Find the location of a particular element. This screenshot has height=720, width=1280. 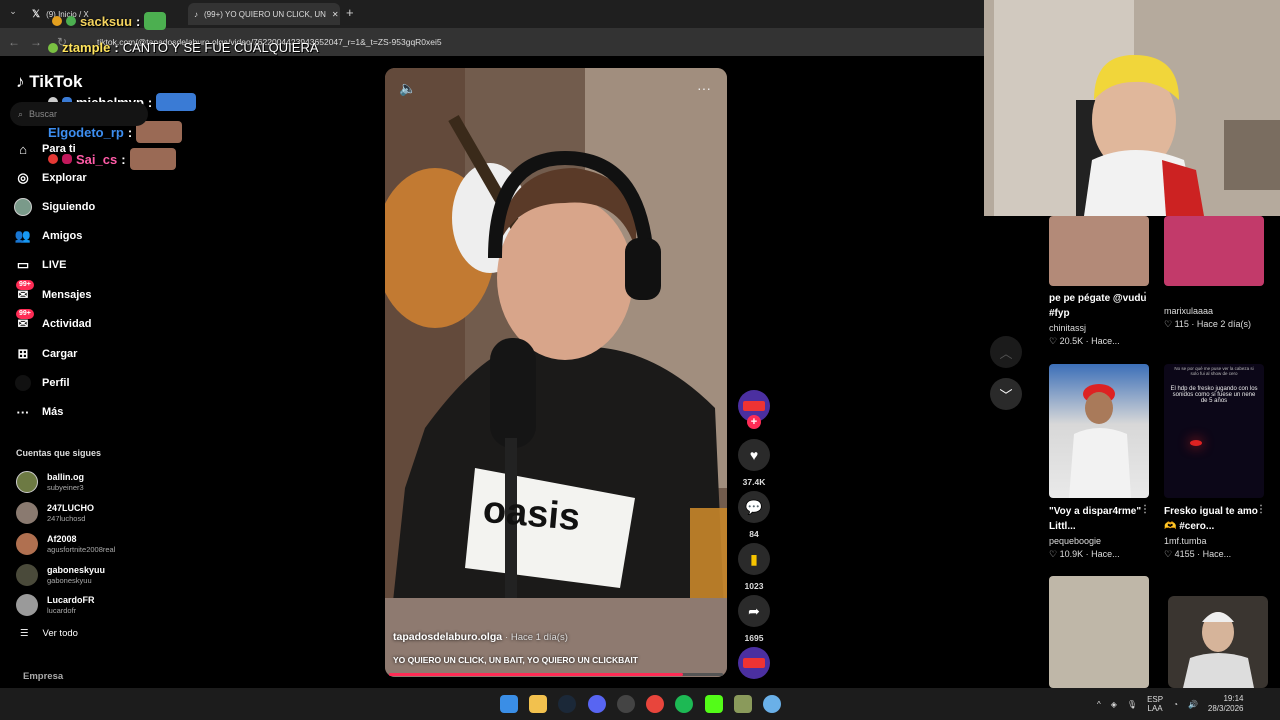

comment-action: 💬 84 is located at coordinates (754, 515).